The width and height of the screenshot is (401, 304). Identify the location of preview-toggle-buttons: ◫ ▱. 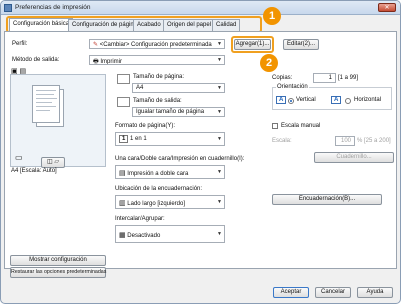
(53, 162).